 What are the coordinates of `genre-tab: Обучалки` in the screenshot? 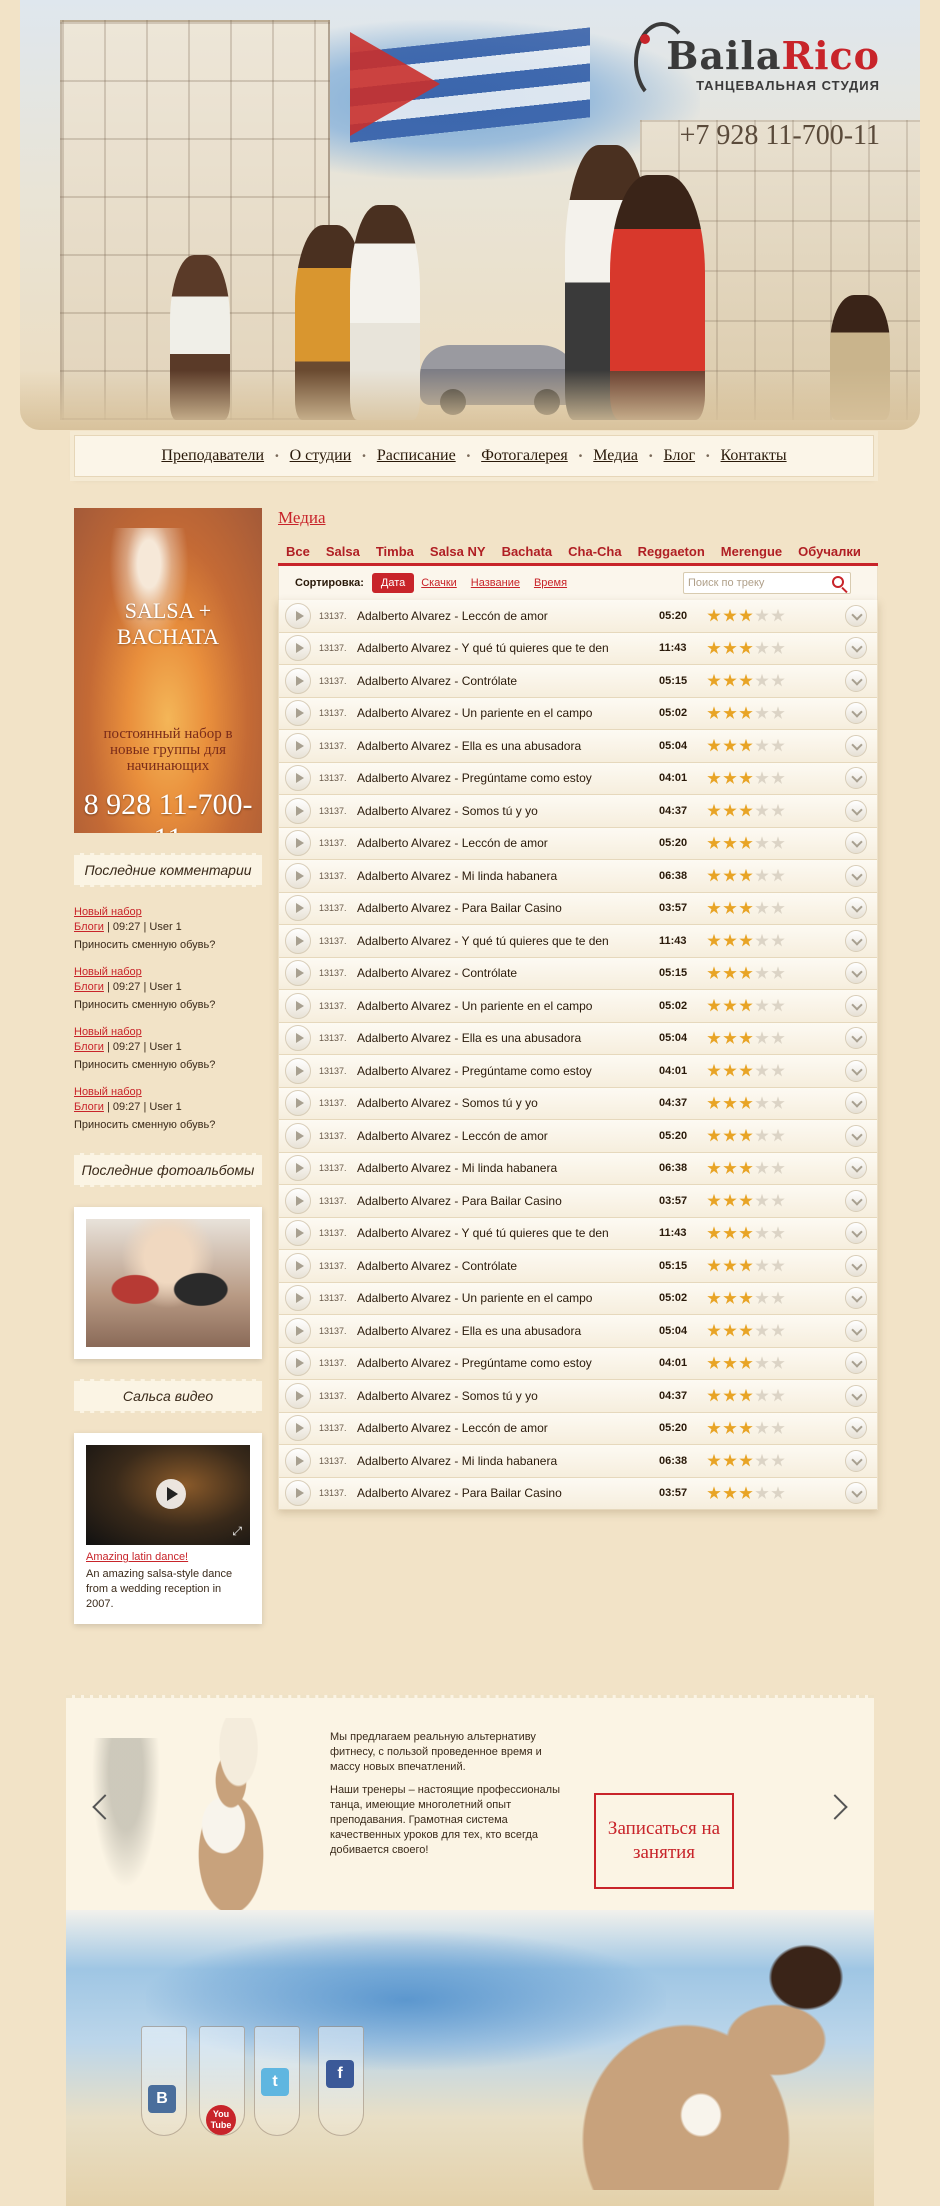 It's located at (829, 551).